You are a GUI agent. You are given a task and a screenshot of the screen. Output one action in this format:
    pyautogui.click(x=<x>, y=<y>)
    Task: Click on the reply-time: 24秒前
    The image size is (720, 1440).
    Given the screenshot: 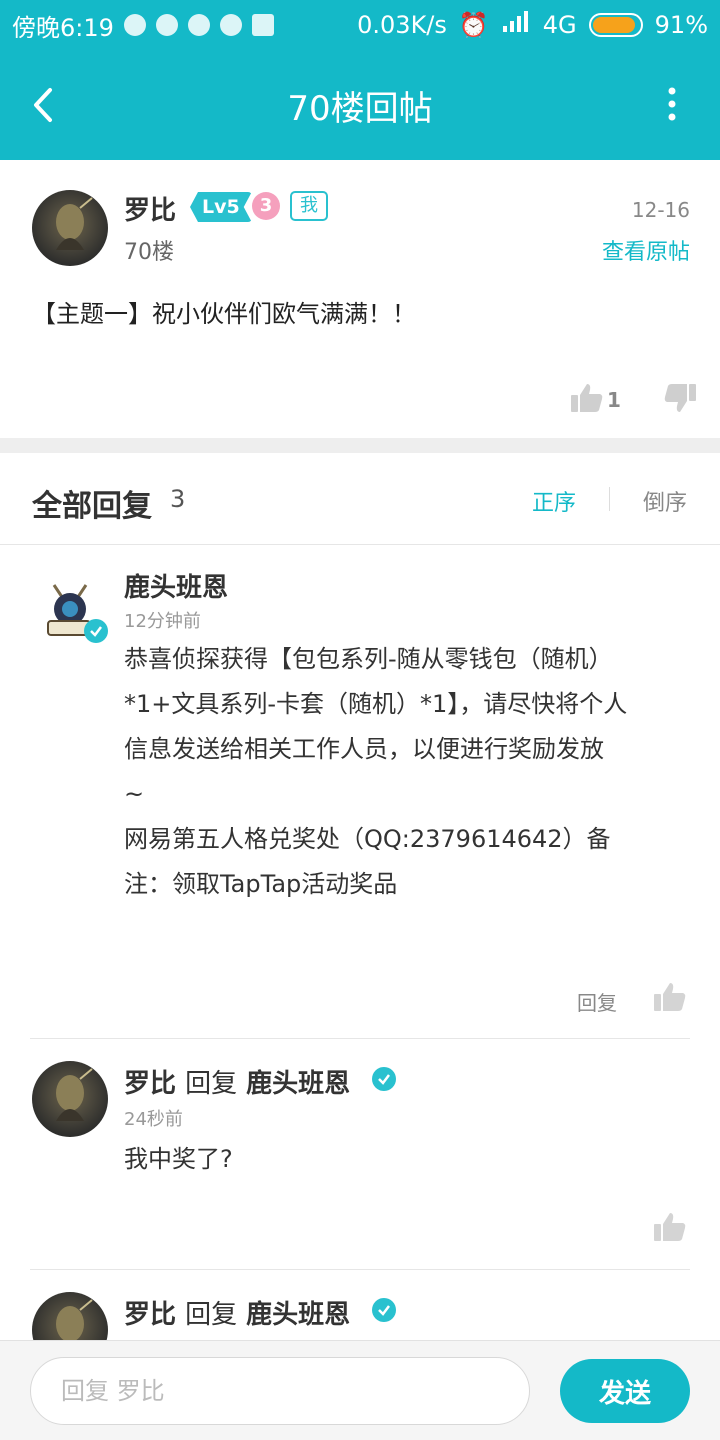 What is the action you would take?
    pyautogui.click(x=153, y=1119)
    